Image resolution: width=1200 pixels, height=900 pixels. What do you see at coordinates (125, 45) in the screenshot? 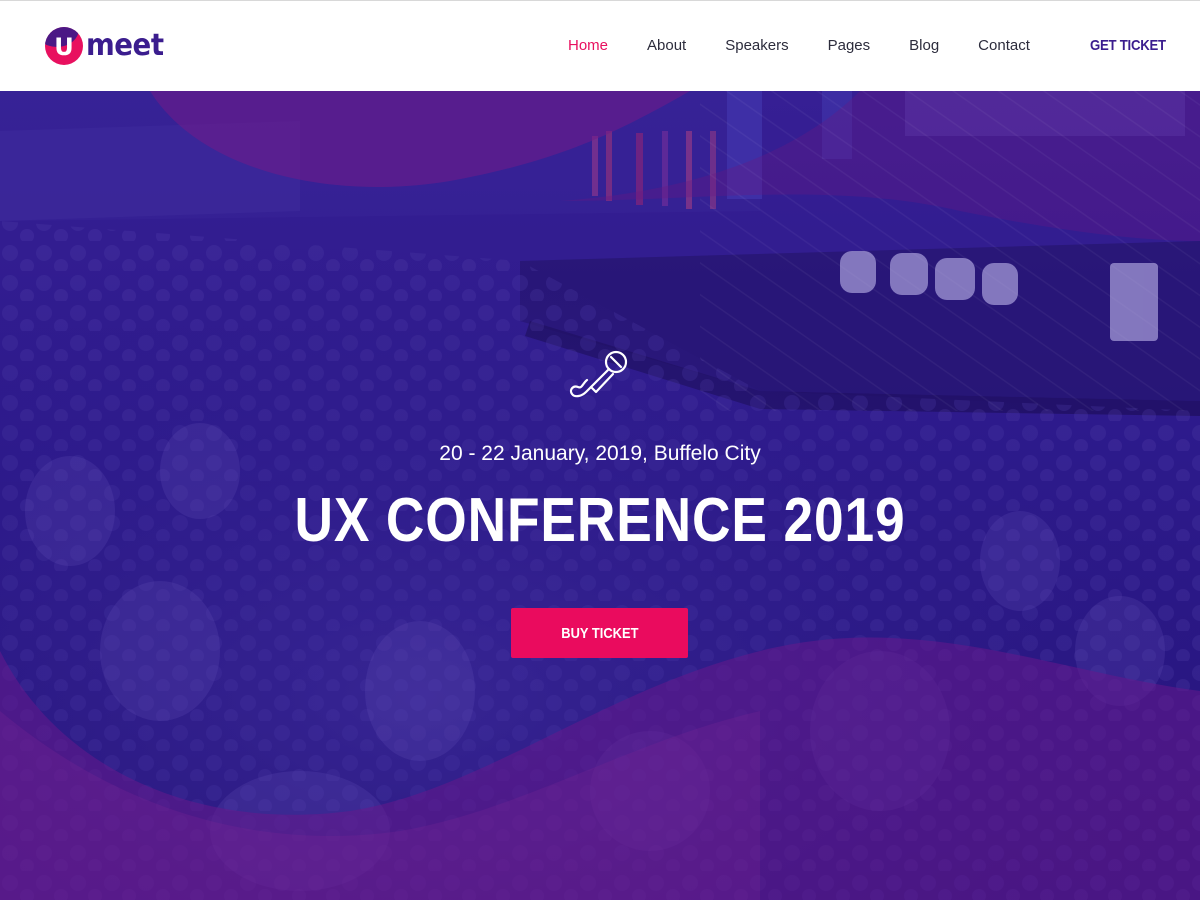
I see `logo-text: meet` at bounding box center [125, 45].